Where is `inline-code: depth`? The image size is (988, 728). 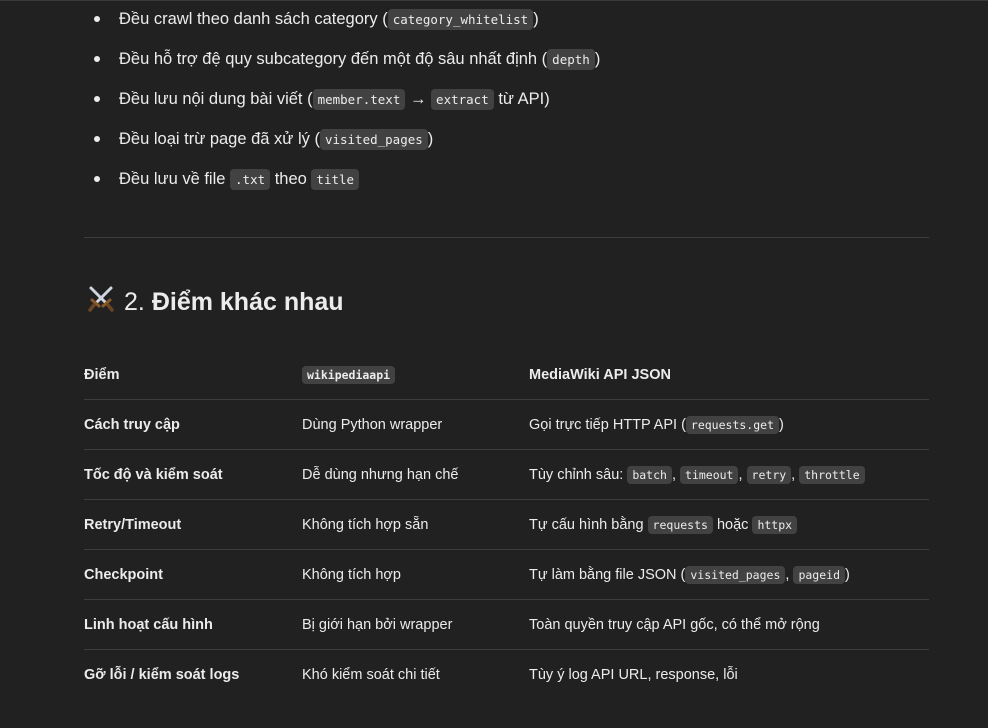
inline-code: depth is located at coordinates (571, 59).